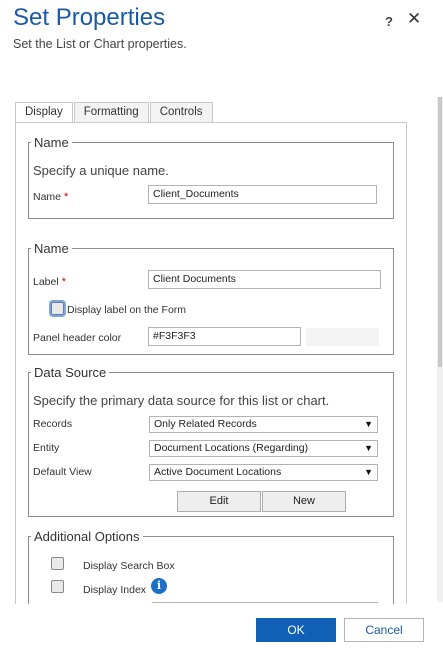  What do you see at coordinates (101, 170) in the screenshot?
I see `name-section-hint: Specify a unique name.` at bounding box center [101, 170].